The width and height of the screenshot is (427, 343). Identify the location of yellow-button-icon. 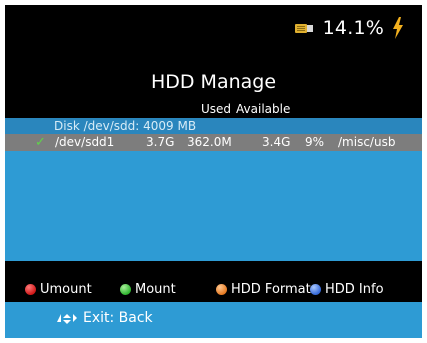
(221, 289).